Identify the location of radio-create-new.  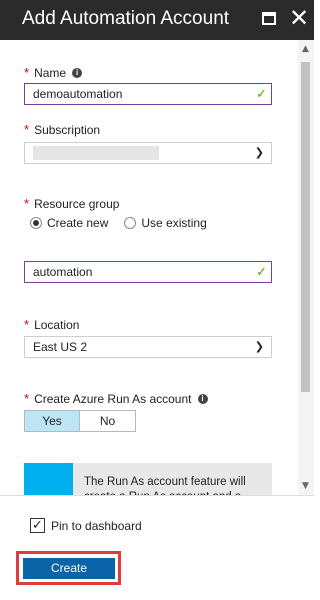
(36, 223).